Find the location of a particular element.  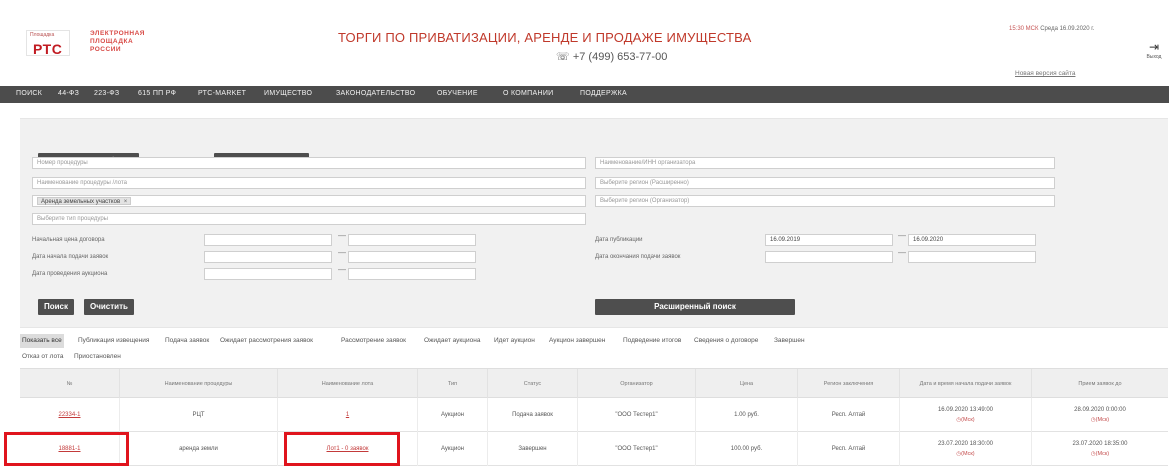

lot-link: 1 is located at coordinates (348, 415).